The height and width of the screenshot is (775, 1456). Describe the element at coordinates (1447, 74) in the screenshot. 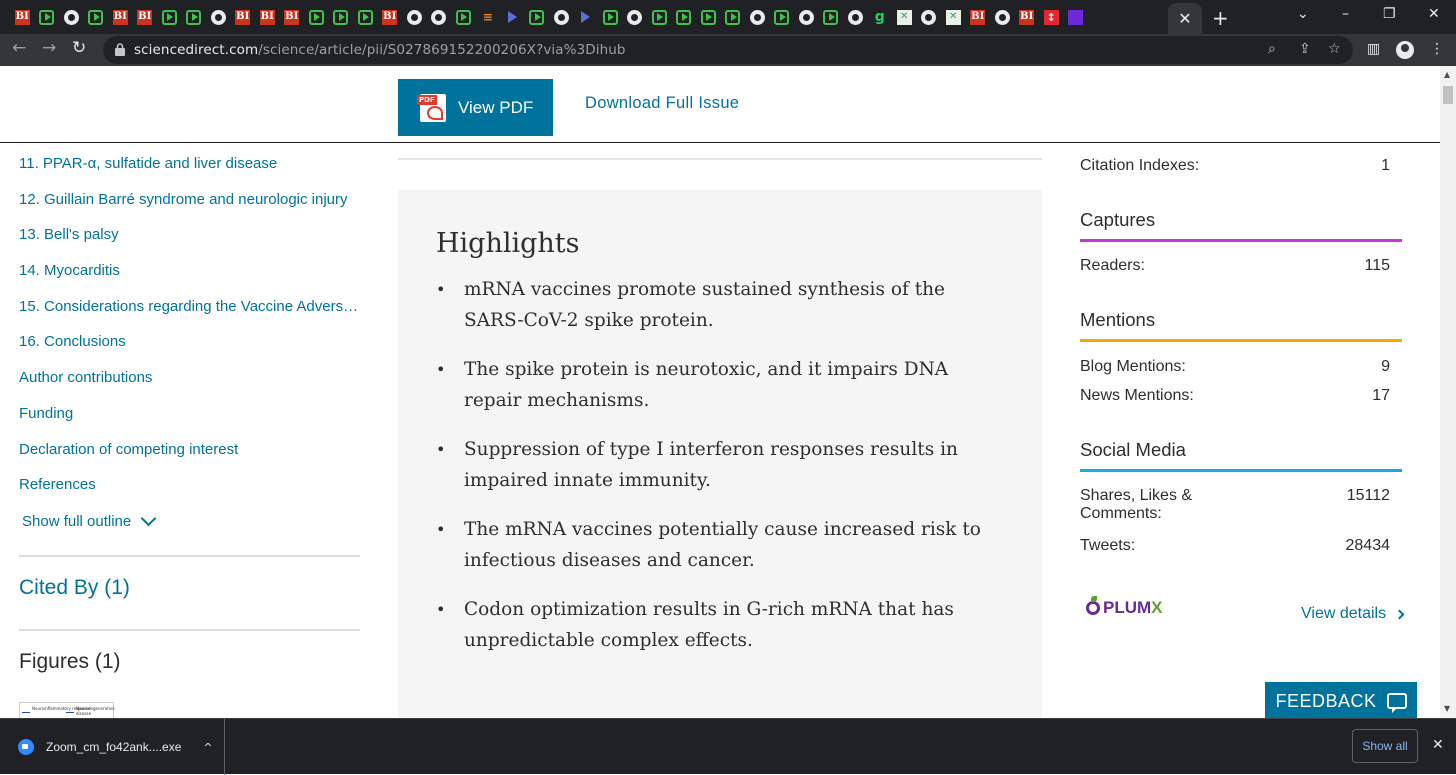

I see `scroll-up-icon: ▲` at that location.